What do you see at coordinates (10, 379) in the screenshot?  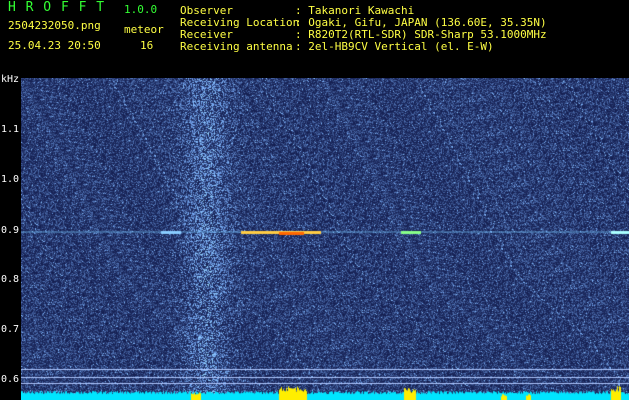 I see `freq-tick-label: 0.6` at bounding box center [10, 379].